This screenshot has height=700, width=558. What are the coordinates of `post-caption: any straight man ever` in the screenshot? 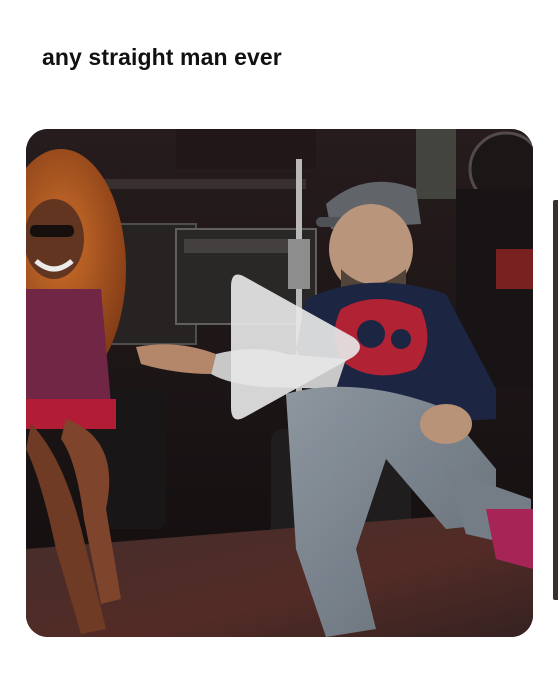 It's located at (162, 57).